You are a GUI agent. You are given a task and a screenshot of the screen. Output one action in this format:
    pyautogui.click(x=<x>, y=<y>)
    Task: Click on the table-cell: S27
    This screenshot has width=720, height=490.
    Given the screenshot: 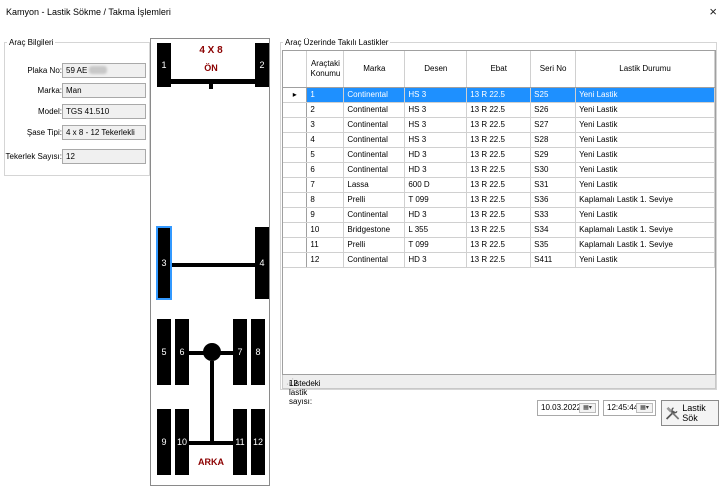 What is the action you would take?
    pyautogui.click(x=553, y=125)
    